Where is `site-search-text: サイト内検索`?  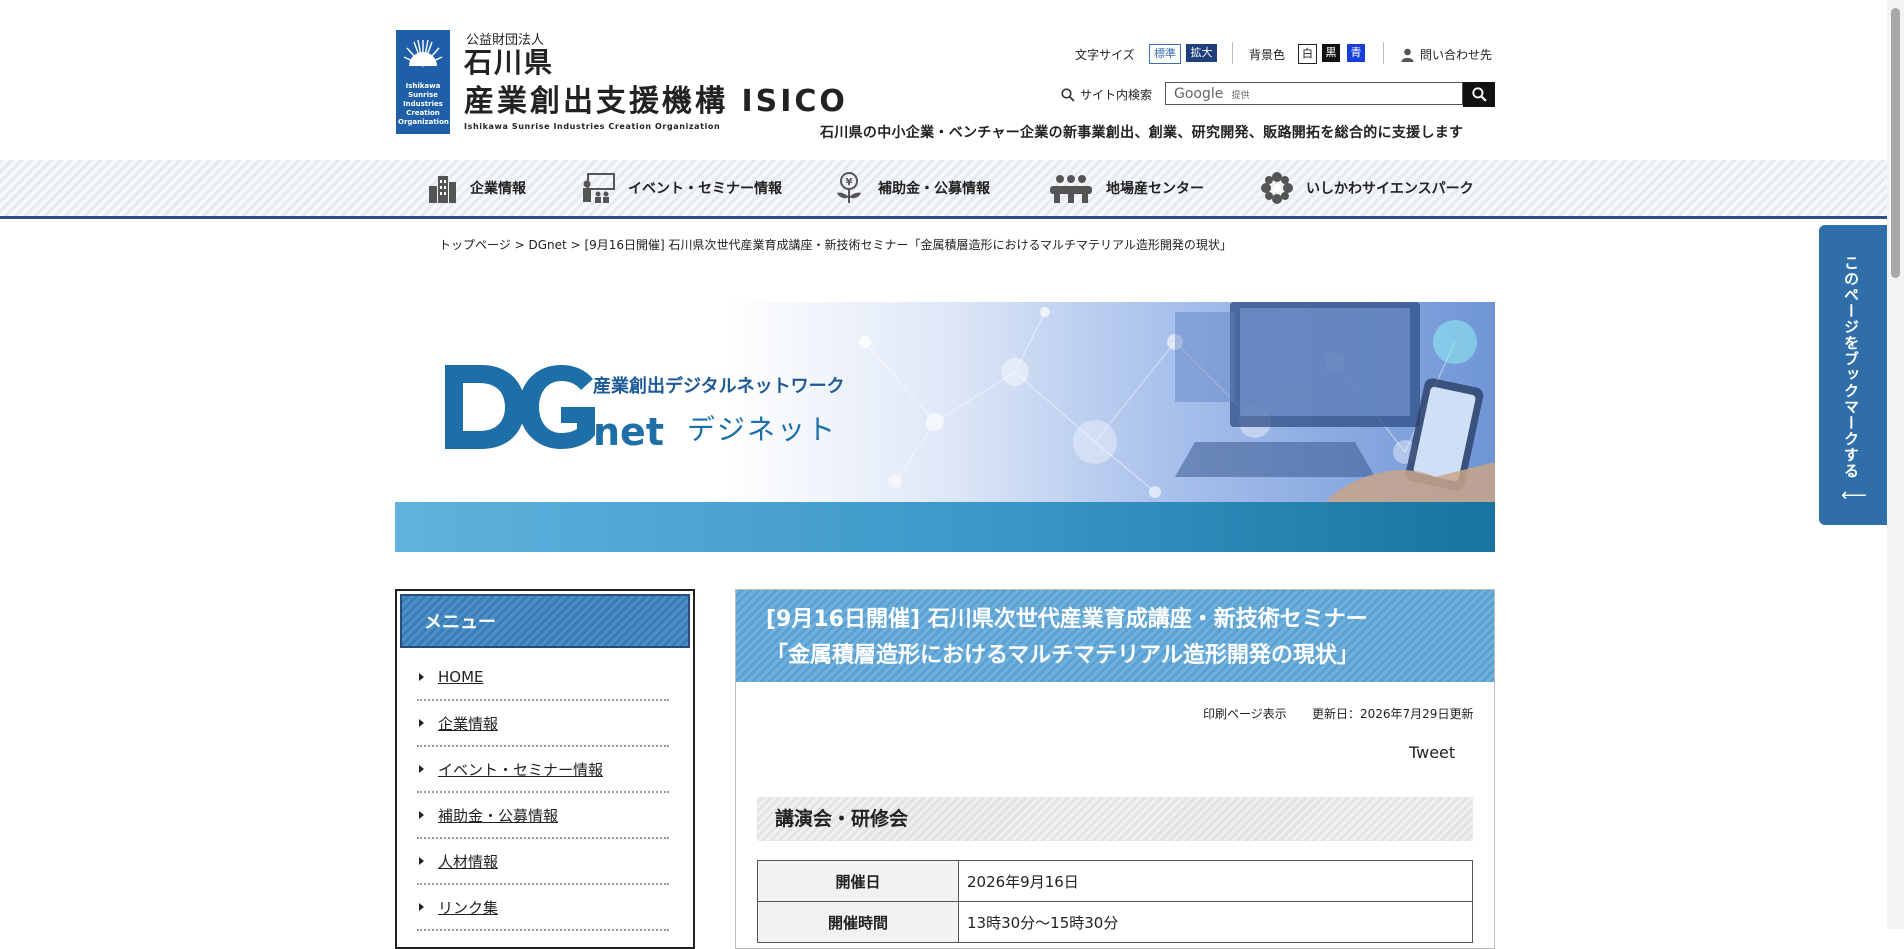 site-search-text: サイト内検索 is located at coordinates (1116, 95).